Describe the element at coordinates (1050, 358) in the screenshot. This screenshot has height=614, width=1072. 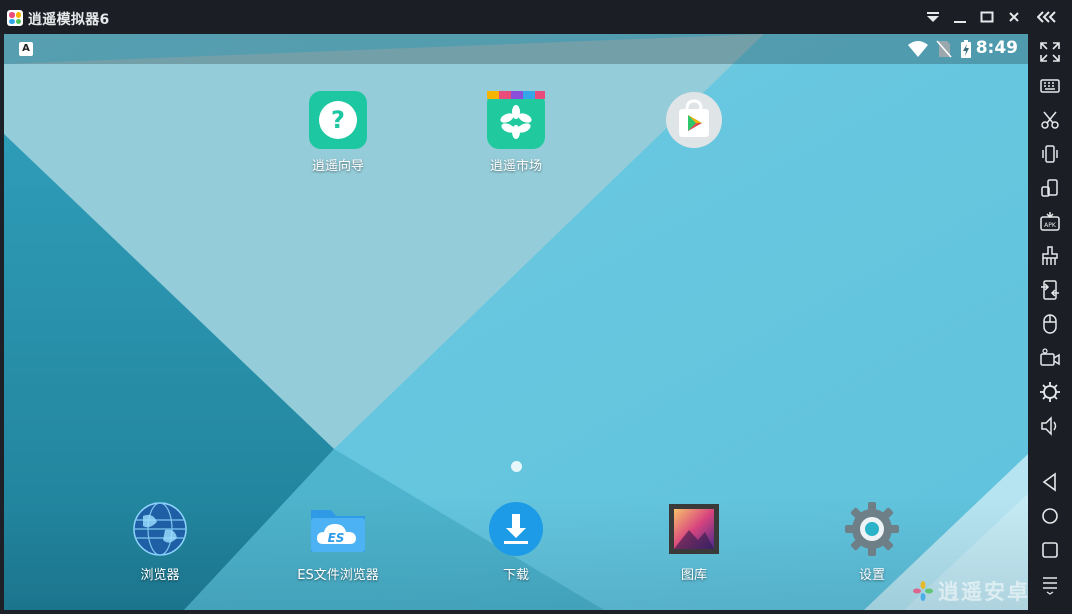
I see `video-record-icon` at that location.